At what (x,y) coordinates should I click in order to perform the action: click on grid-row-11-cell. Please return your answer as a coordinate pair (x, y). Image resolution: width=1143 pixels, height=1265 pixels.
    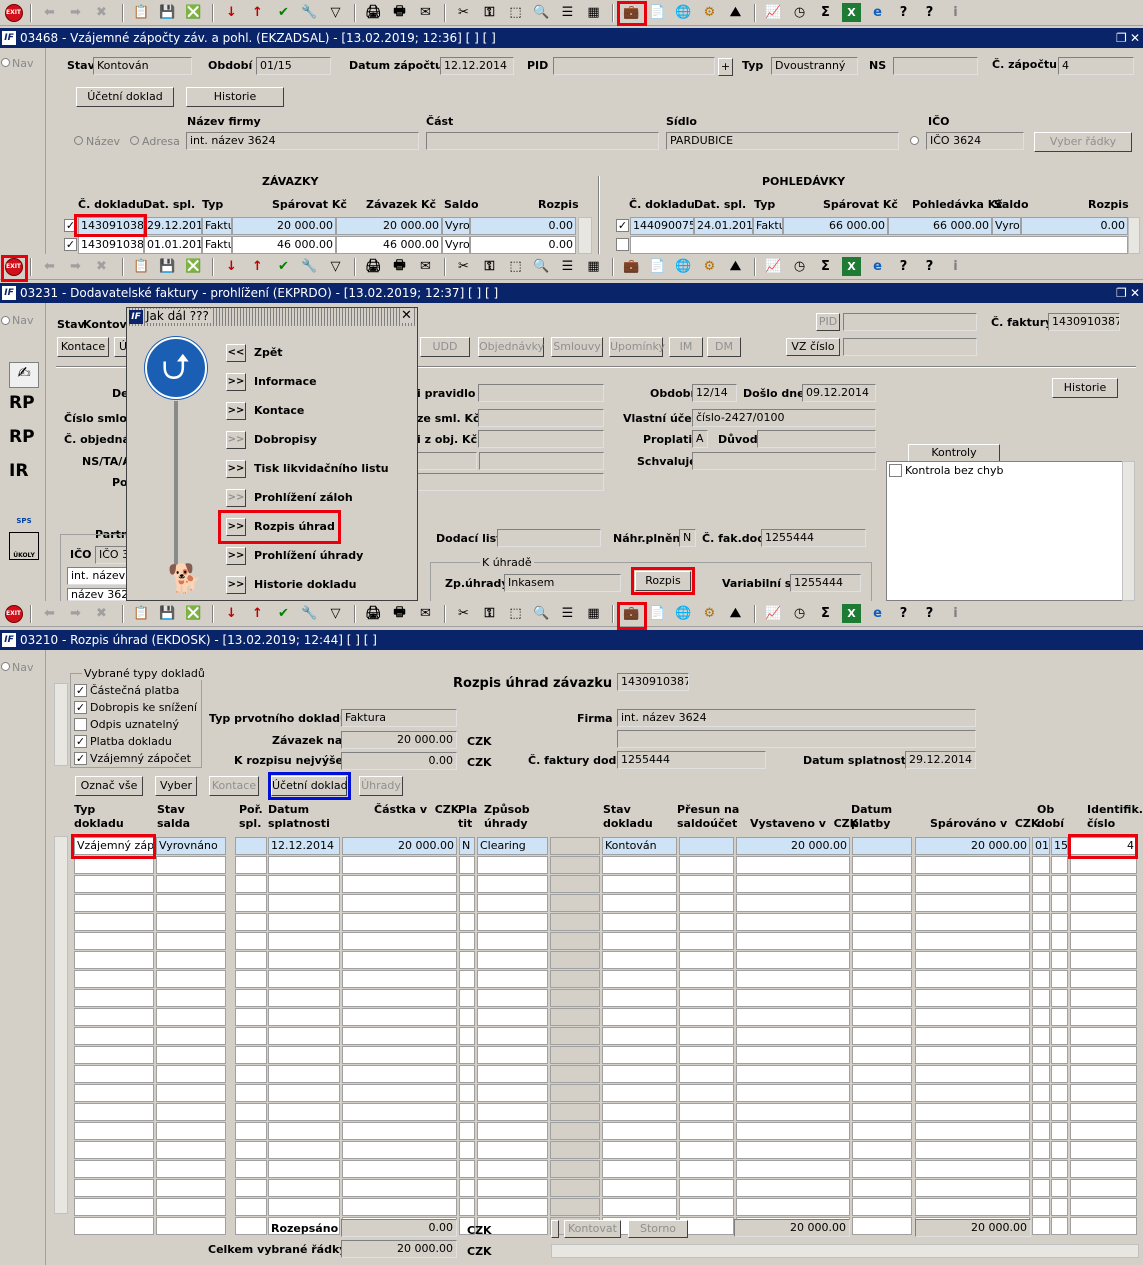
    Looking at the image, I should click on (191, 1036).